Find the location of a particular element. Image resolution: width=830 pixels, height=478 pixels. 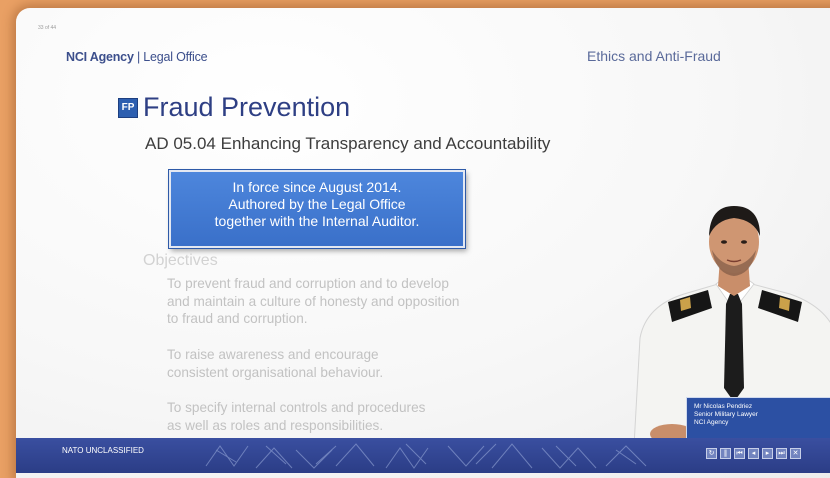

footer-network-pattern is located at coordinates (426, 456).